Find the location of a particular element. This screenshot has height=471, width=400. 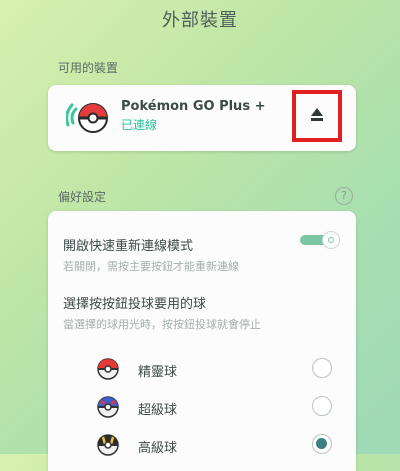

disconnect-button is located at coordinates (317, 116).